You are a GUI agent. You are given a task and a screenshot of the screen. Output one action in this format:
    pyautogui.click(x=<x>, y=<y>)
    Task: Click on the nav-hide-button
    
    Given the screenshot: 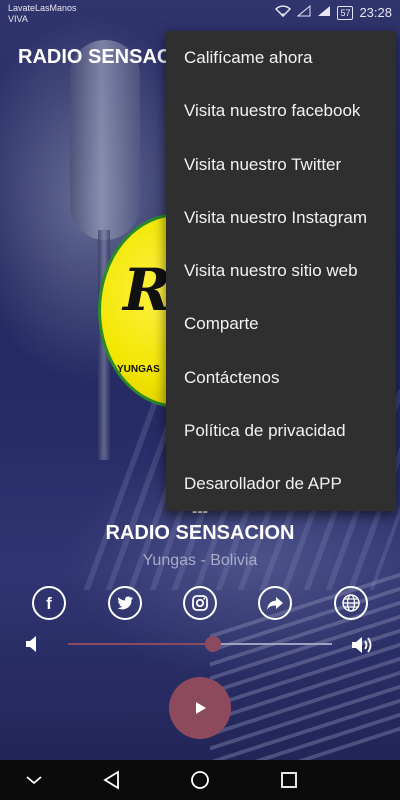 What is the action you would take?
    pyautogui.click(x=34, y=780)
    